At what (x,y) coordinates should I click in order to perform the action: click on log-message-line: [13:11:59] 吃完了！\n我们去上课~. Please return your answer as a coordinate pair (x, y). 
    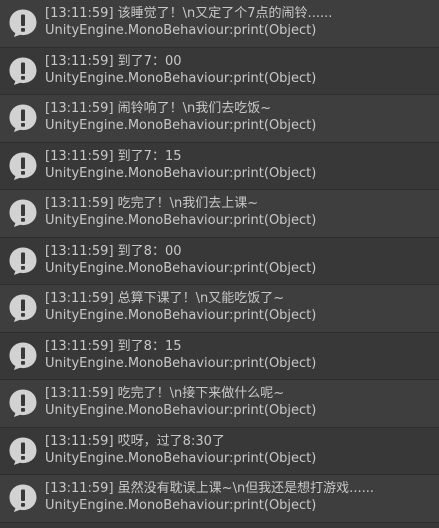
    Looking at the image, I should click on (240, 203).